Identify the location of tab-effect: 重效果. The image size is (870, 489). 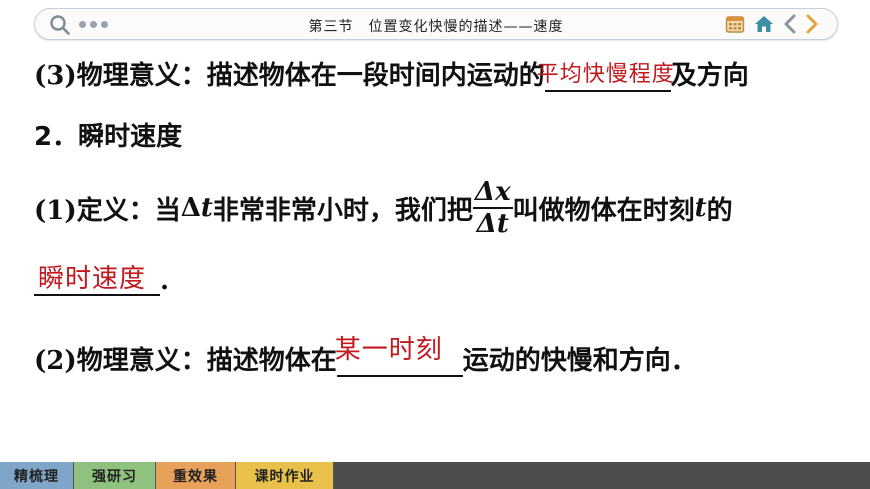
(196, 475).